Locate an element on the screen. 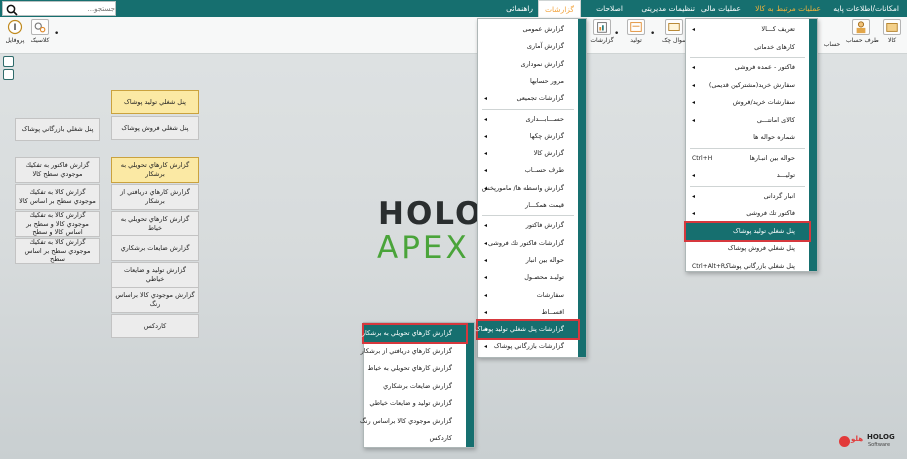 The width and height of the screenshot is (907, 459). operations-menu-item: پنل شغلي توليد پوشاک is located at coordinates (747, 231).